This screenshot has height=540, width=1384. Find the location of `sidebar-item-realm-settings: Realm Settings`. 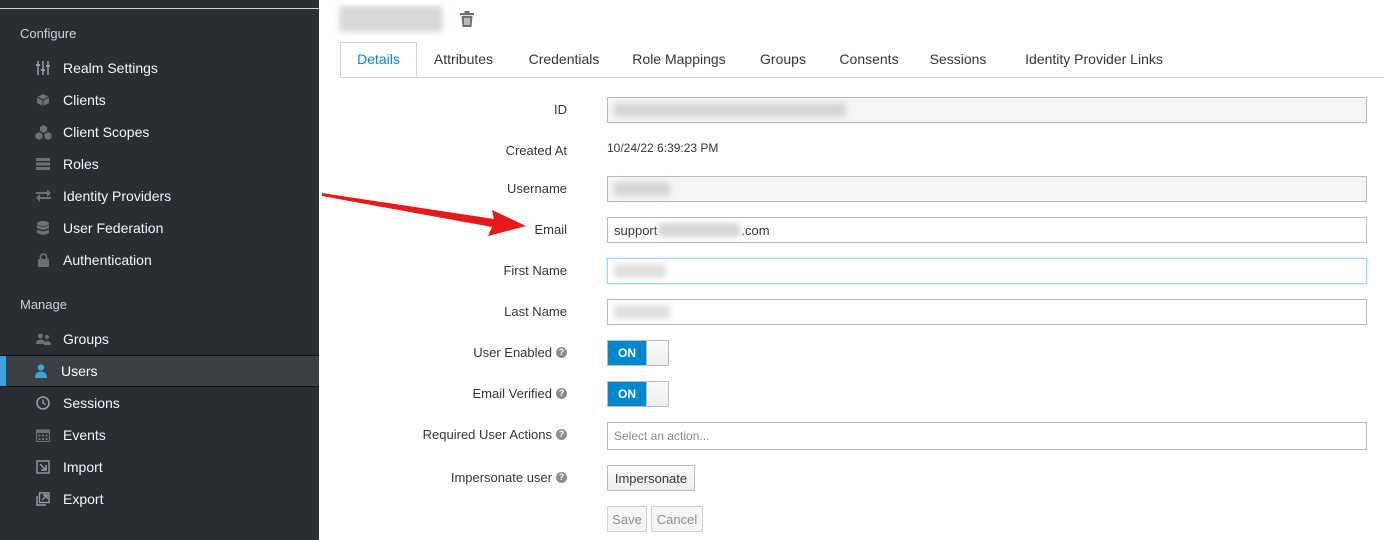

sidebar-item-realm-settings: Realm Settings is located at coordinates (159, 68).